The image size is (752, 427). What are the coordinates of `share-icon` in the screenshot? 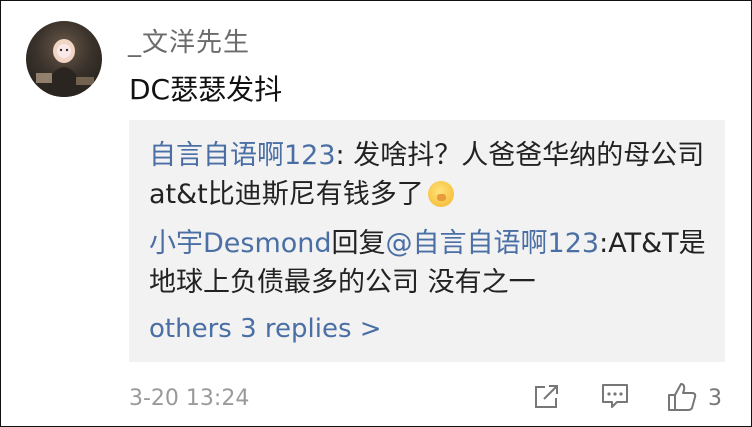 It's located at (547, 396).